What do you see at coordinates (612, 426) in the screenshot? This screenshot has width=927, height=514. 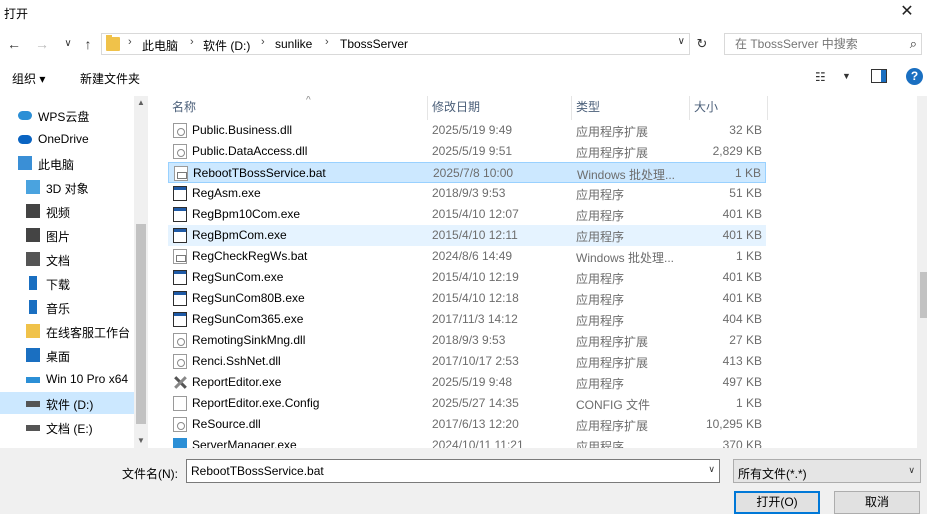 I see `file-type: 应用程序扩展` at bounding box center [612, 426].